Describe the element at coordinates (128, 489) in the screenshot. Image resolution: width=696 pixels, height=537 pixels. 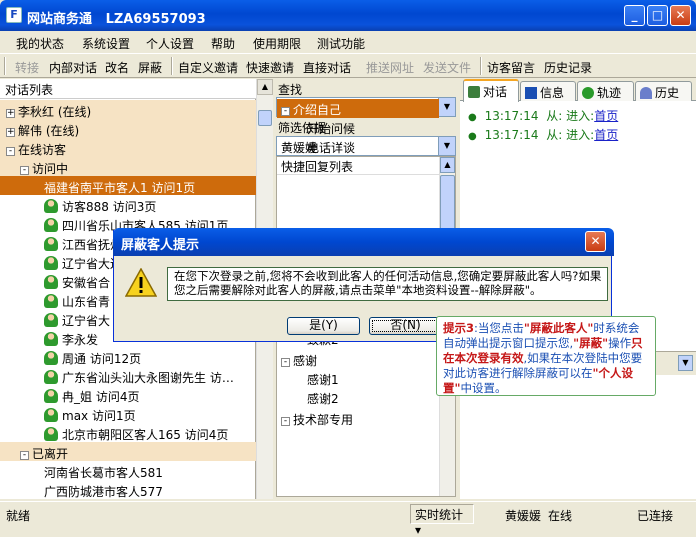
I see `visitor-item: 广西防城港市客人577` at that location.